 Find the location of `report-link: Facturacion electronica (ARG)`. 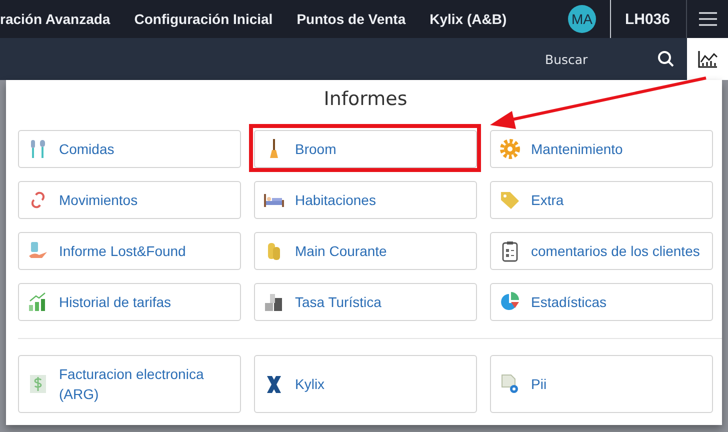

report-link: Facturacion electronica (ARG) is located at coordinates (129, 384).